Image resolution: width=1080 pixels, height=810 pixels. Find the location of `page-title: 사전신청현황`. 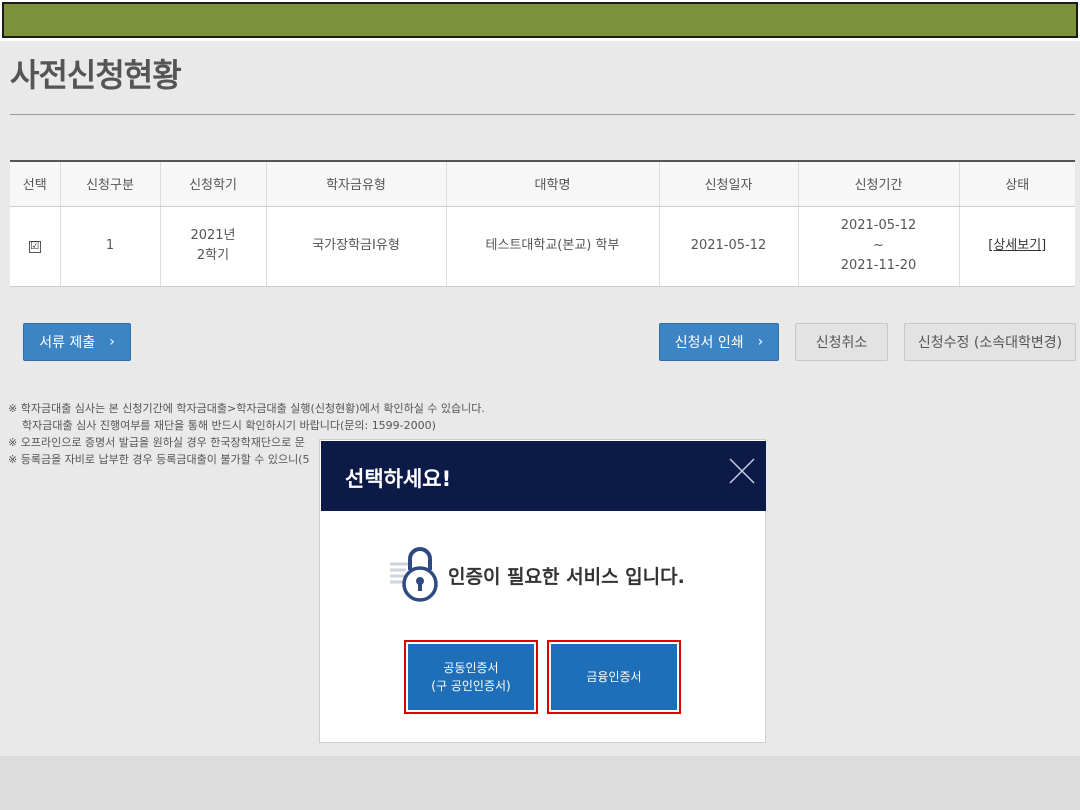

page-title: 사전신청현황 is located at coordinates (96, 75).